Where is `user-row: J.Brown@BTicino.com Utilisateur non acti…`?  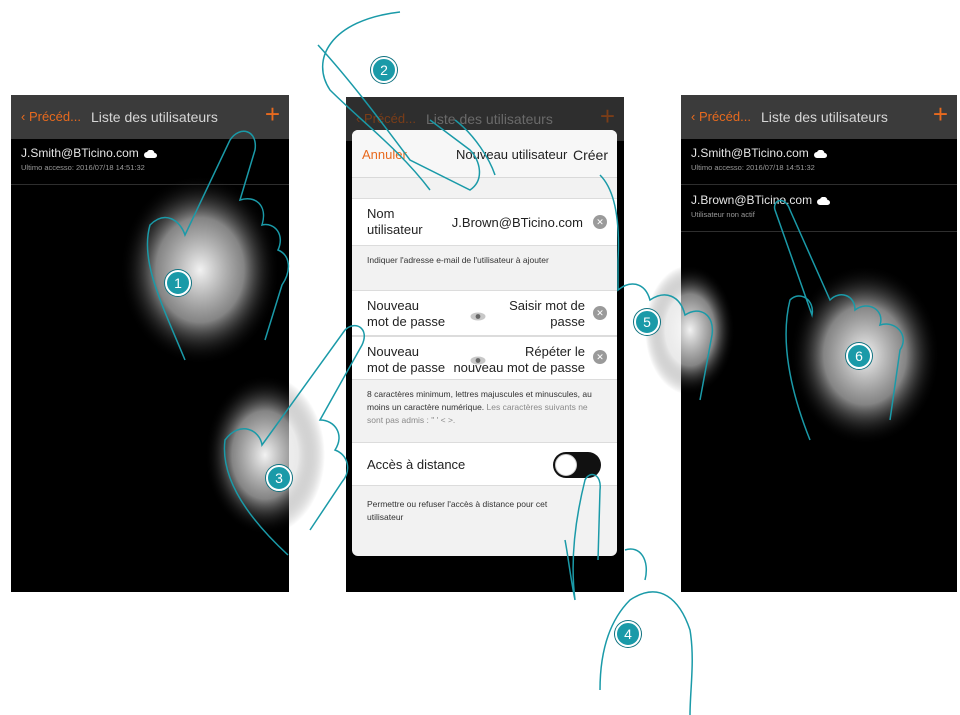
user-row: J.Brown@BTicino.com Utilisateur non acti… is located at coordinates (819, 209).